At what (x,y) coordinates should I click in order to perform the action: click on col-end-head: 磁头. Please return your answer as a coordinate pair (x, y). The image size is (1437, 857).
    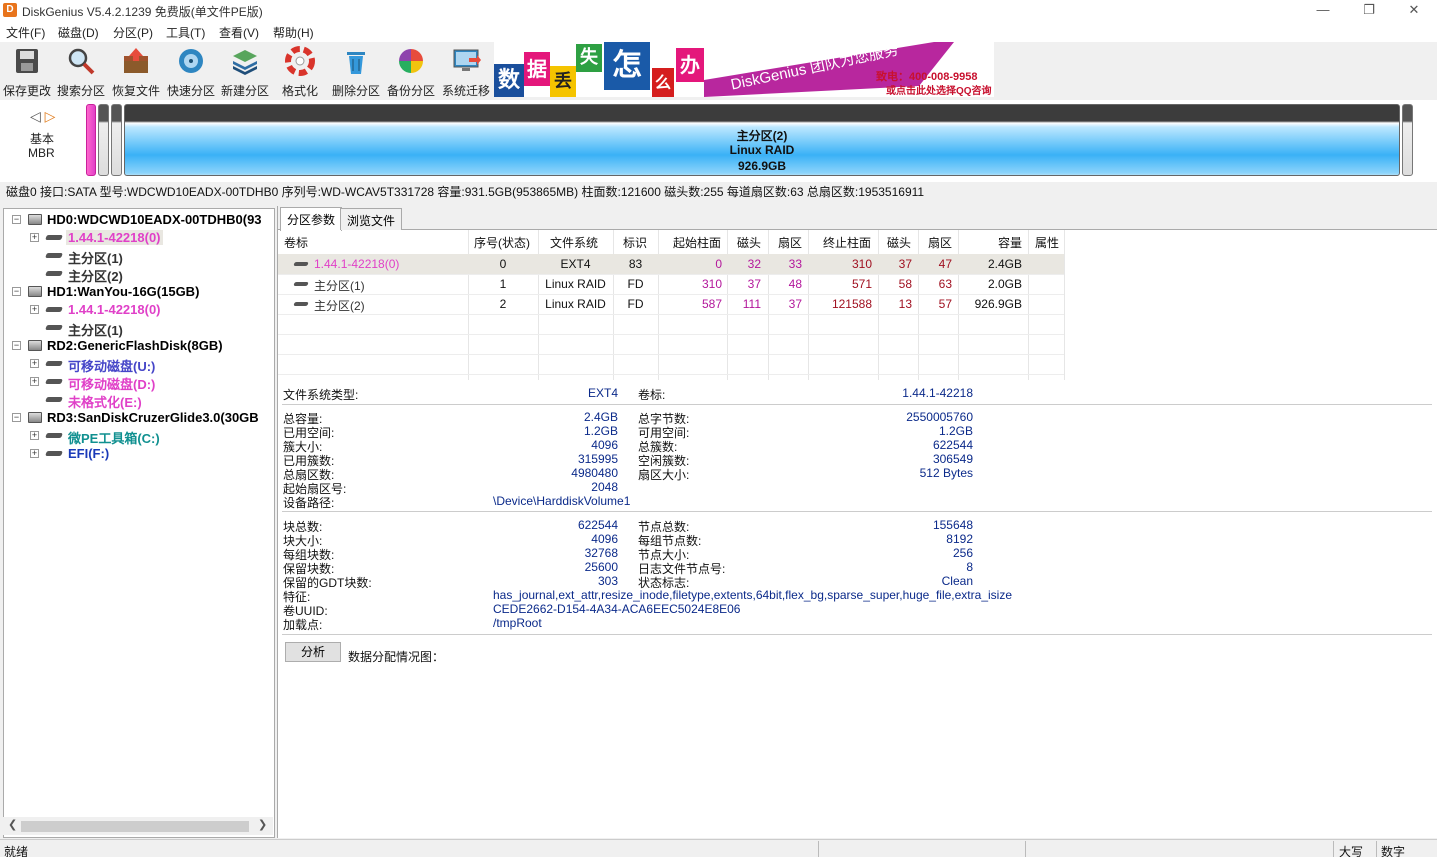
    Looking at the image, I should click on (899, 242).